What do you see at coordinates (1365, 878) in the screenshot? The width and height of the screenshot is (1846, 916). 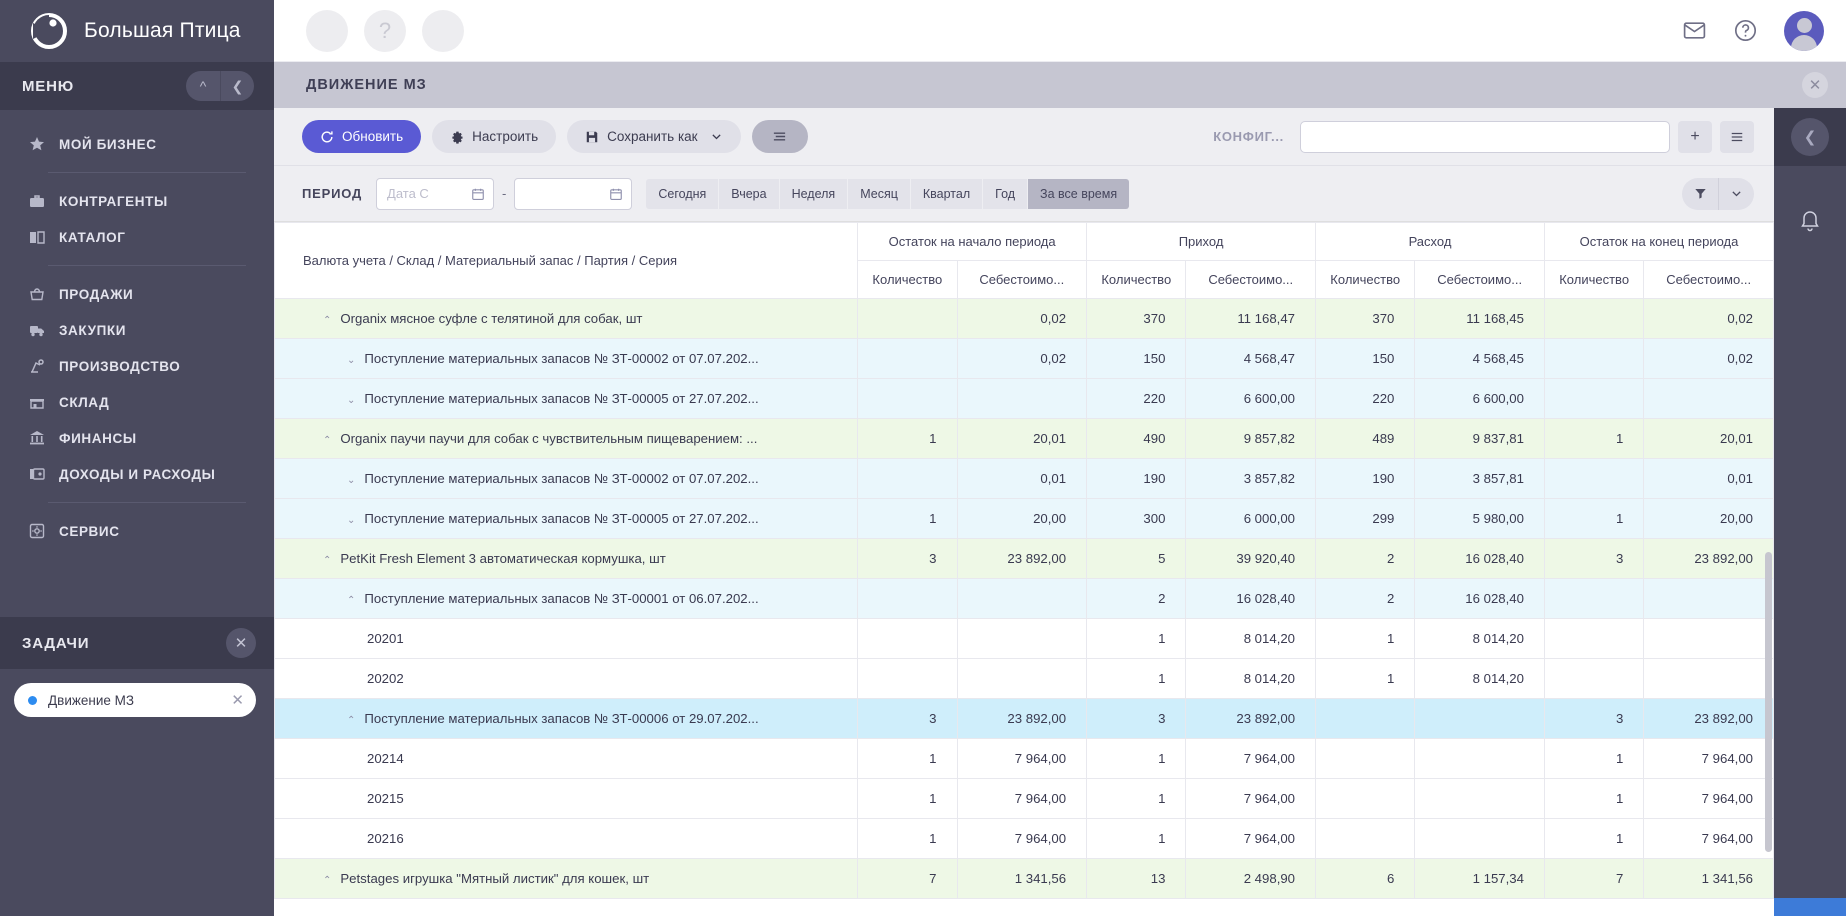 I see `row-value-cell: 6` at bounding box center [1365, 878].